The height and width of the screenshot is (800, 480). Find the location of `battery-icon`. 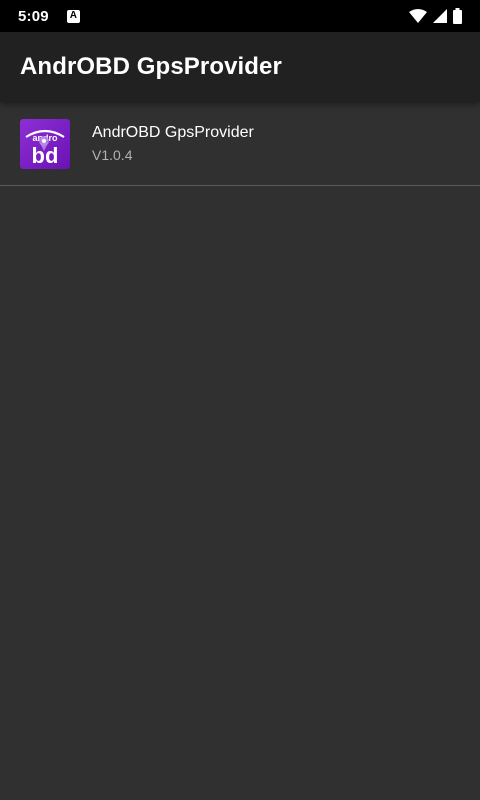

battery-icon is located at coordinates (457, 16).